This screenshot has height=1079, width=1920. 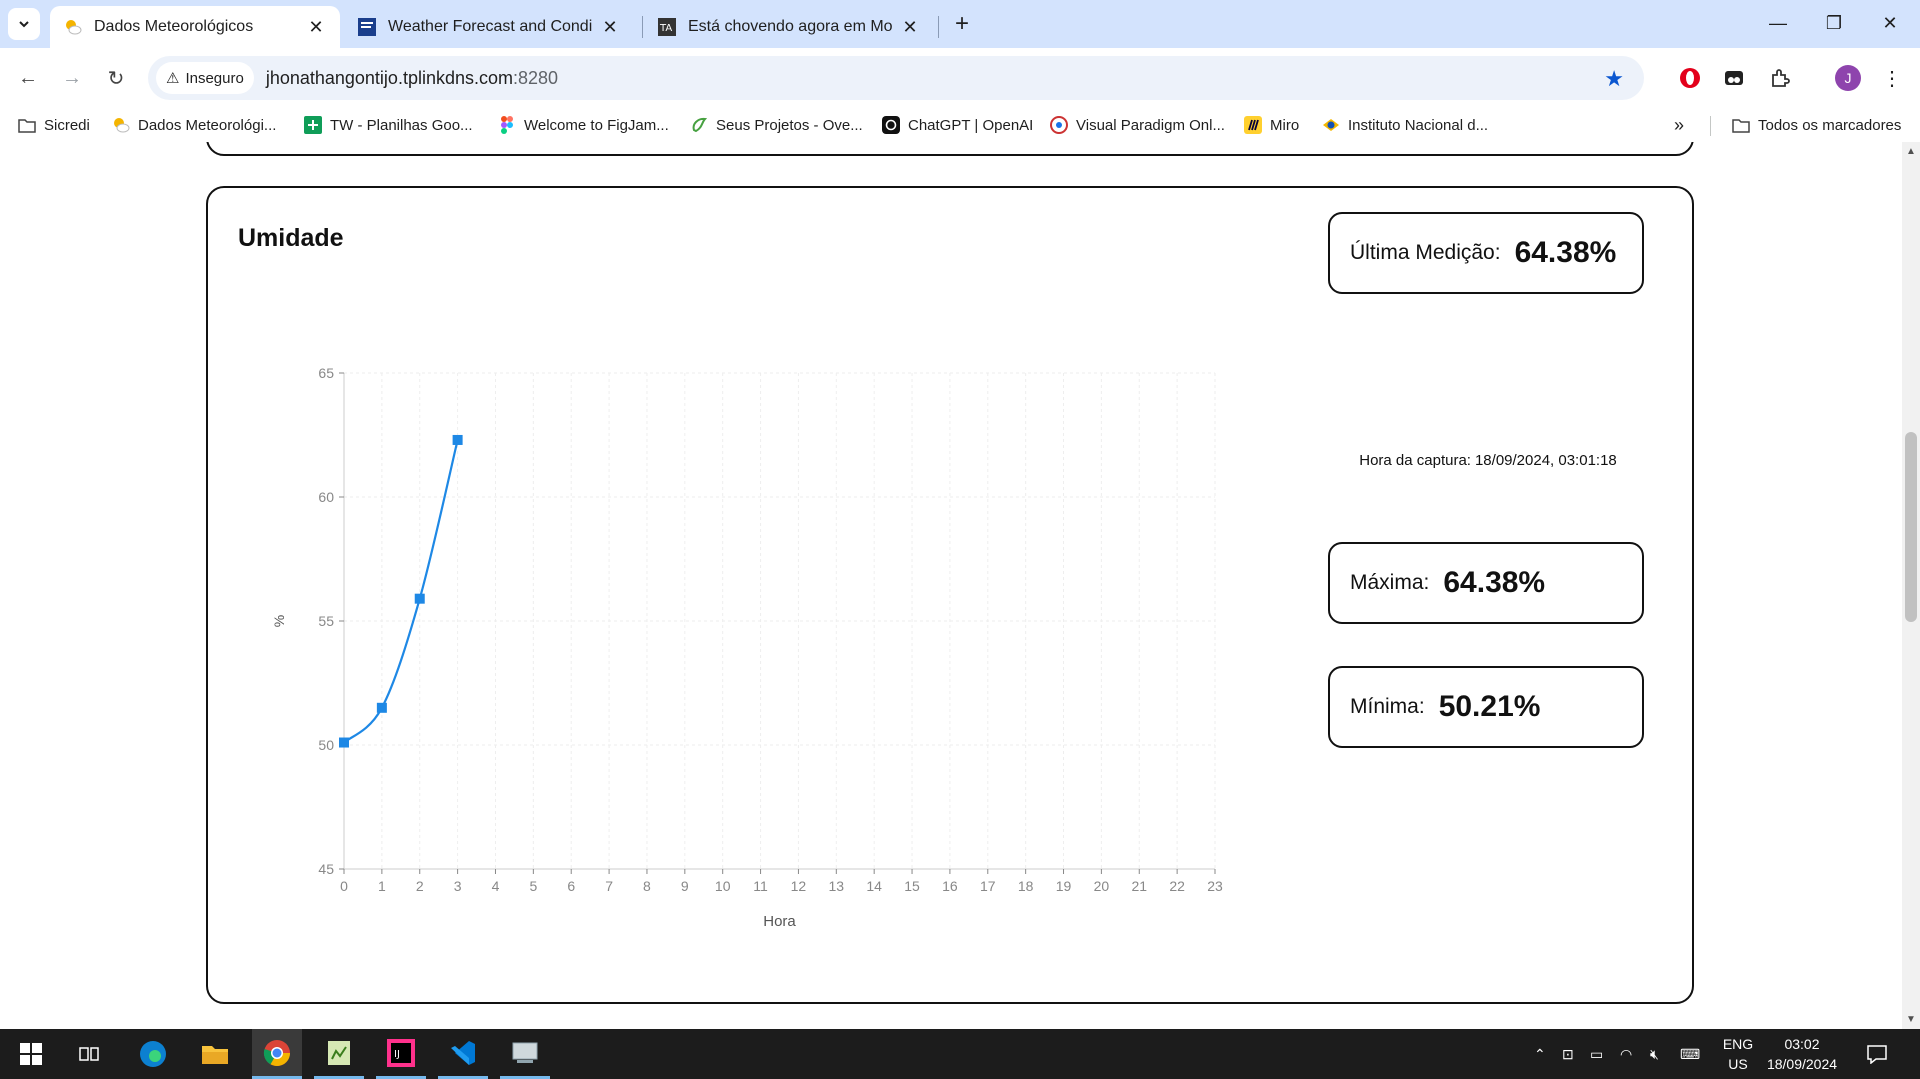 What do you see at coordinates (760, 886) in the screenshot?
I see `x-tick-label: 11` at bounding box center [760, 886].